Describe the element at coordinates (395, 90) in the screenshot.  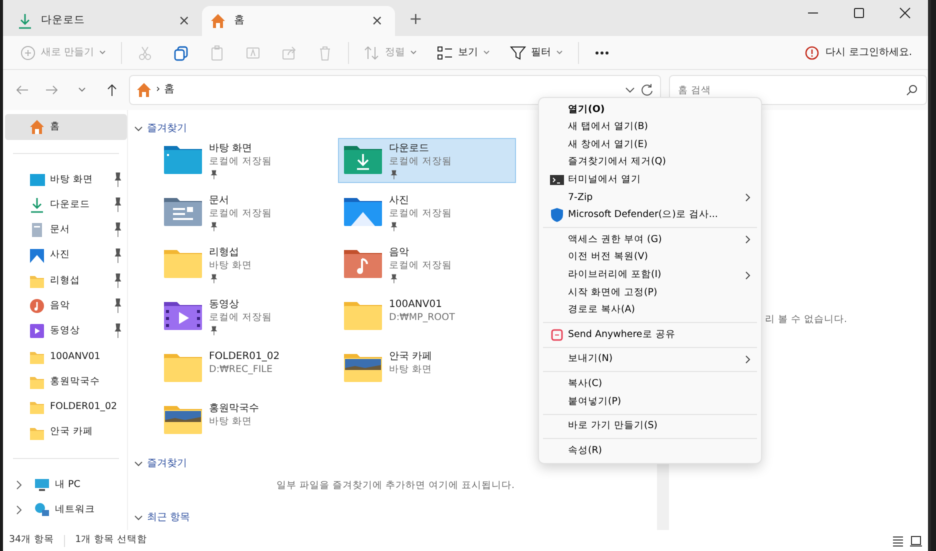
I see `address-bar: › 홈` at that location.